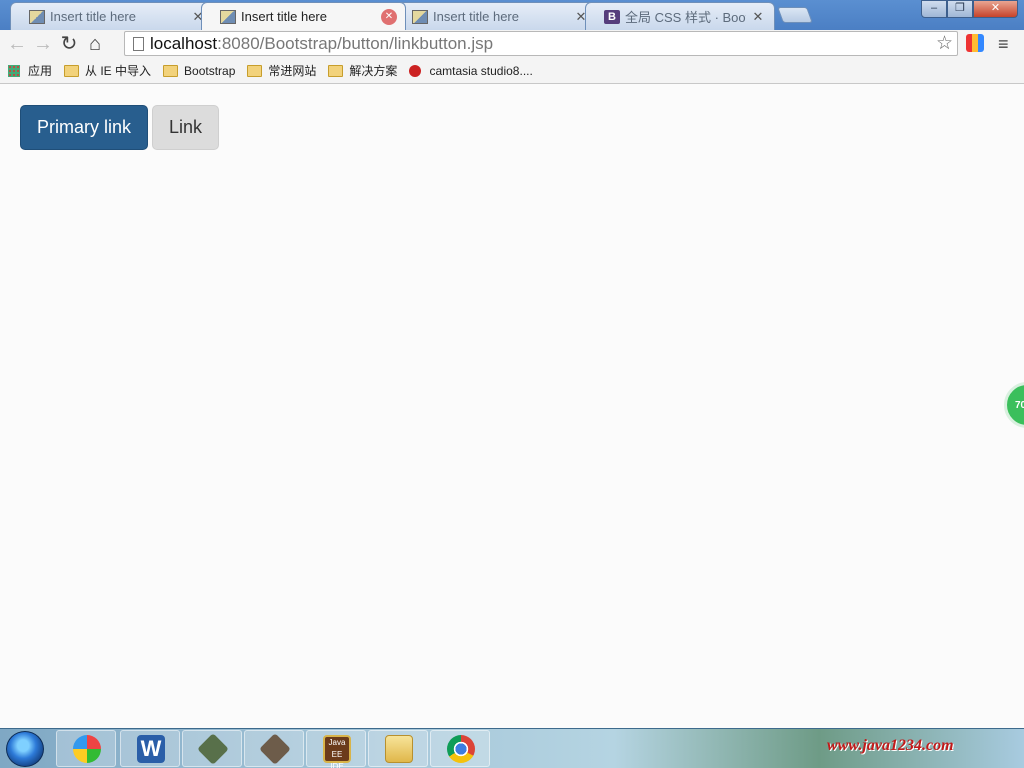  I want to click on taskbar-app-tool, so click(212, 748).